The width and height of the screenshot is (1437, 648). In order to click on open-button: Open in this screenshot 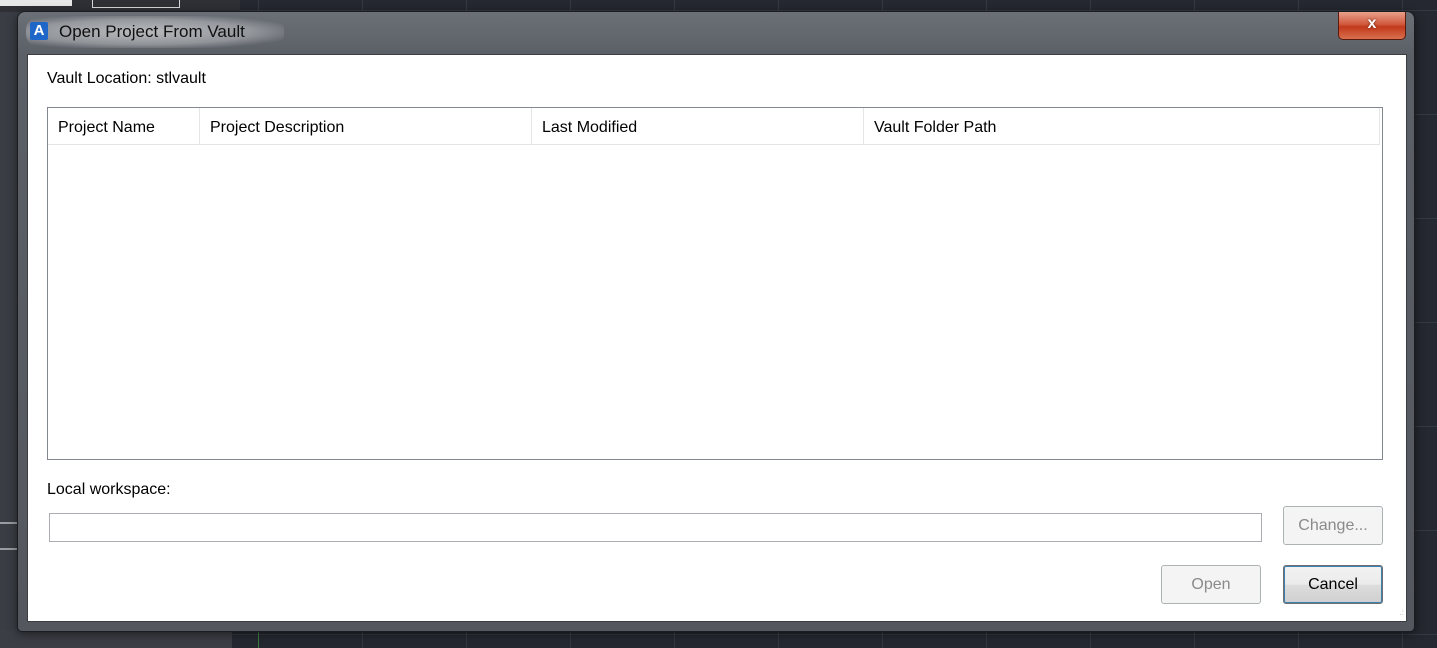, I will do `click(1211, 584)`.